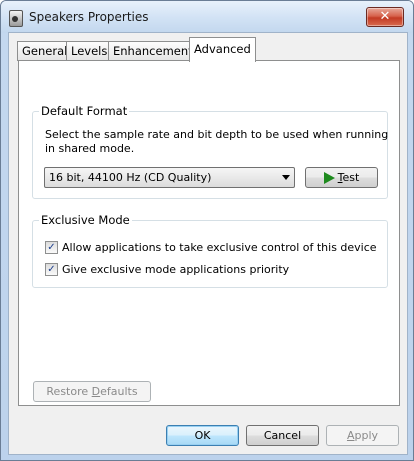 This screenshot has height=461, width=414. Describe the element at coordinates (362, 435) in the screenshot. I see `apply-button: Apply` at that location.